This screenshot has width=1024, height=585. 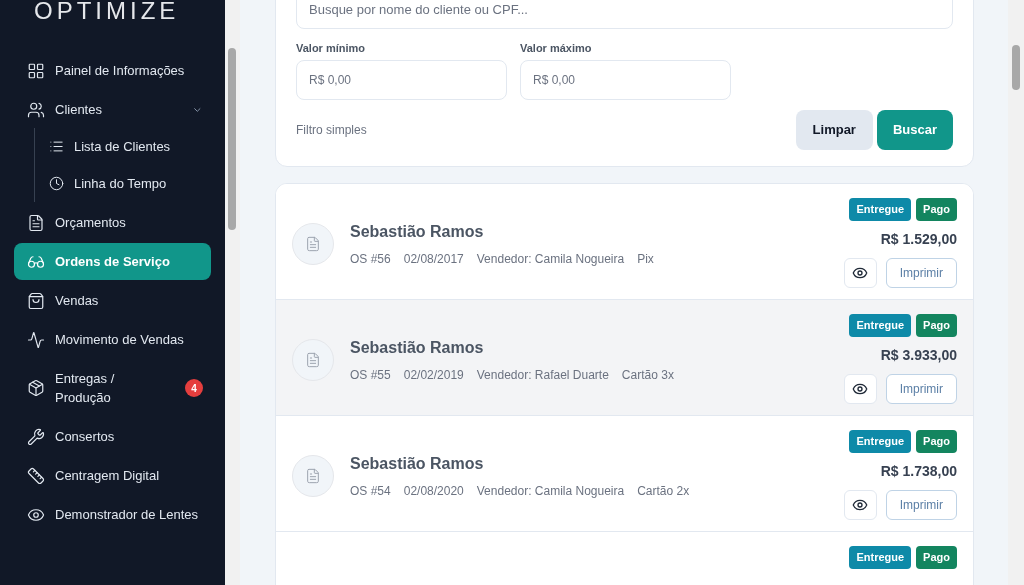 I want to click on filter-mode-link: Filtro simples, so click(x=331, y=130).